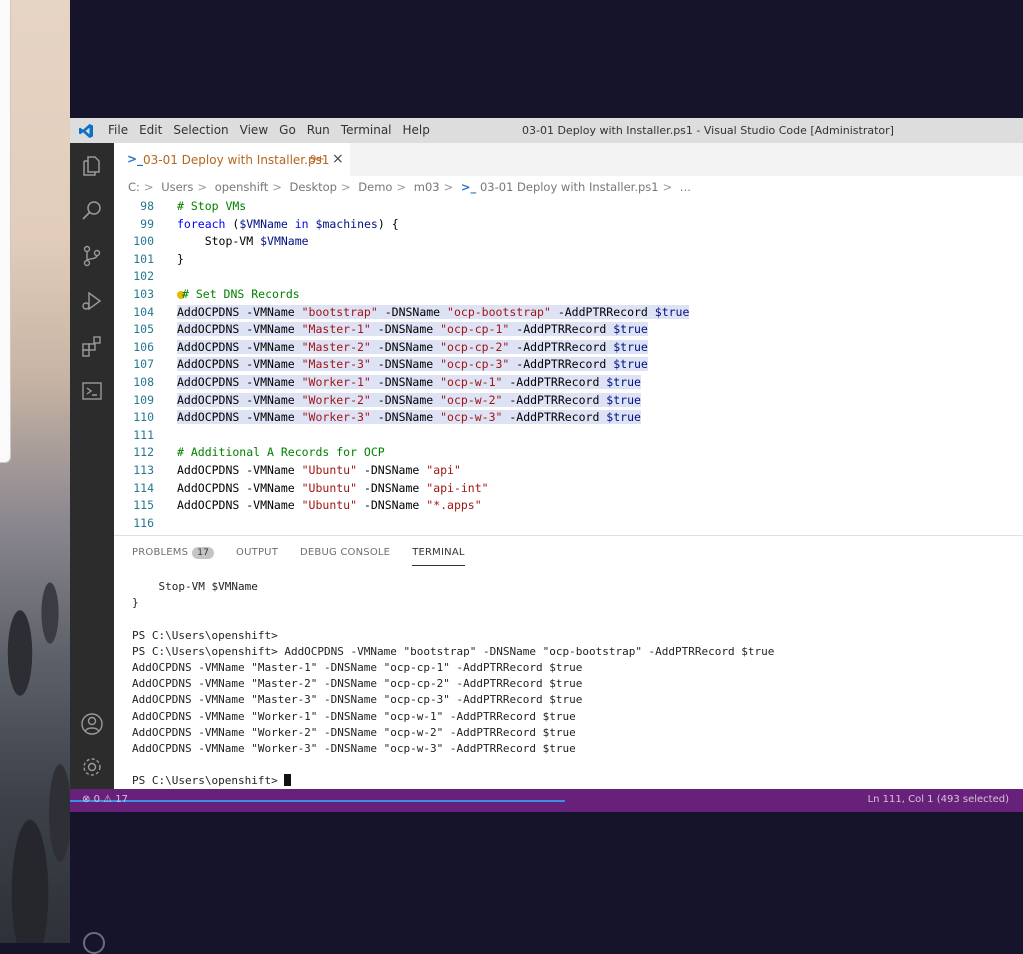 The width and height of the screenshot is (1023, 954). What do you see at coordinates (150, 130) in the screenshot?
I see `menu-edit: Edit` at bounding box center [150, 130].